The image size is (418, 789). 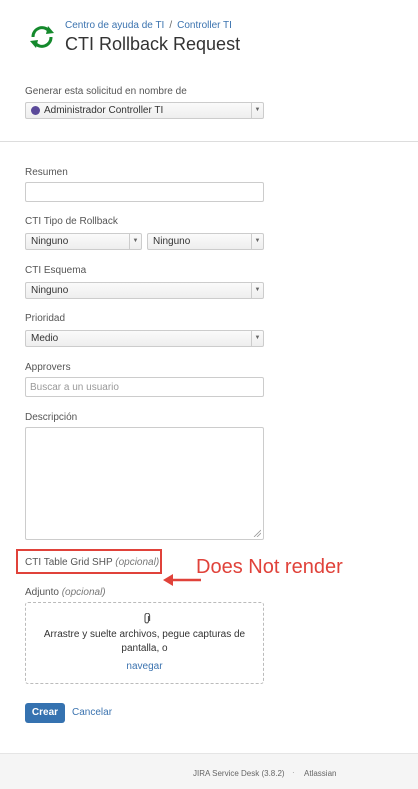 I want to click on approvers-placeholder: Buscar a un usuario, so click(x=74, y=387).